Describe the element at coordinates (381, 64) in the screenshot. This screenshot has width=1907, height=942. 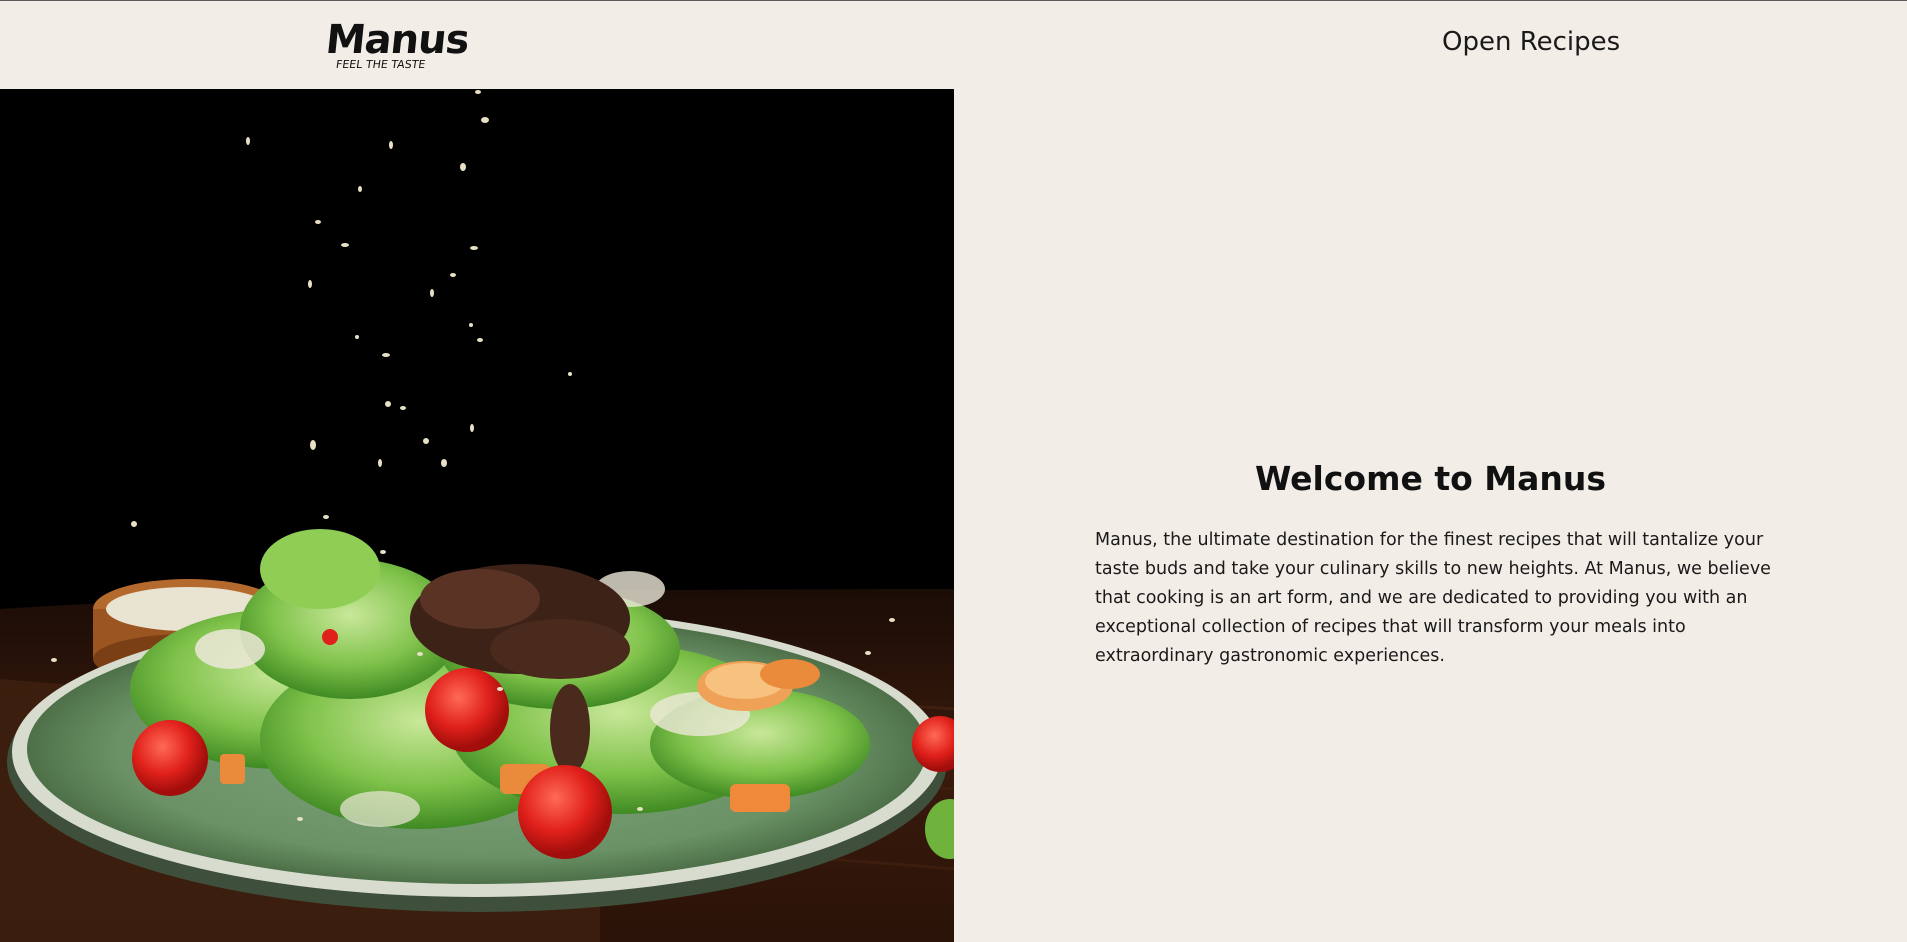
I see `logo-tagline: FEEL THE TASTE` at that location.